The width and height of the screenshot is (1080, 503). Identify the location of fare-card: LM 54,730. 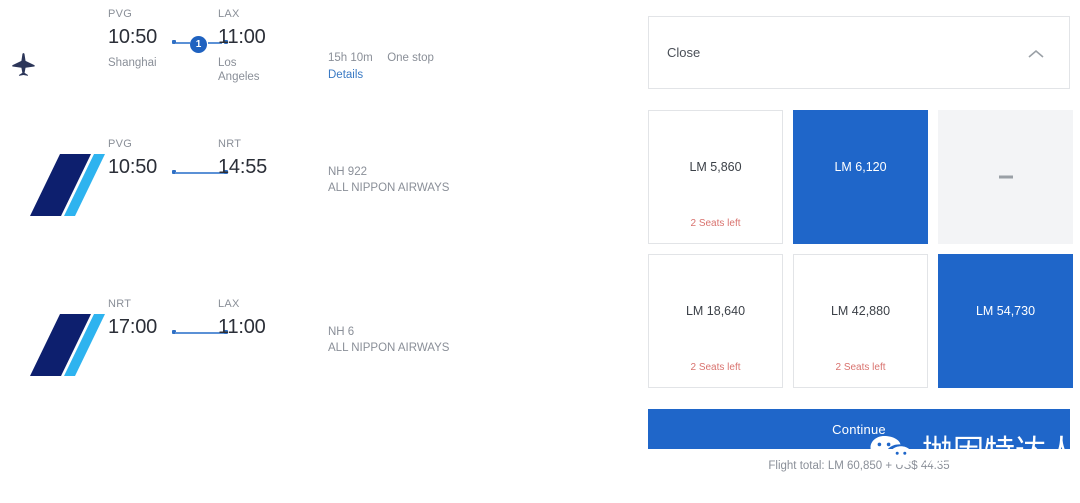
(1005, 321).